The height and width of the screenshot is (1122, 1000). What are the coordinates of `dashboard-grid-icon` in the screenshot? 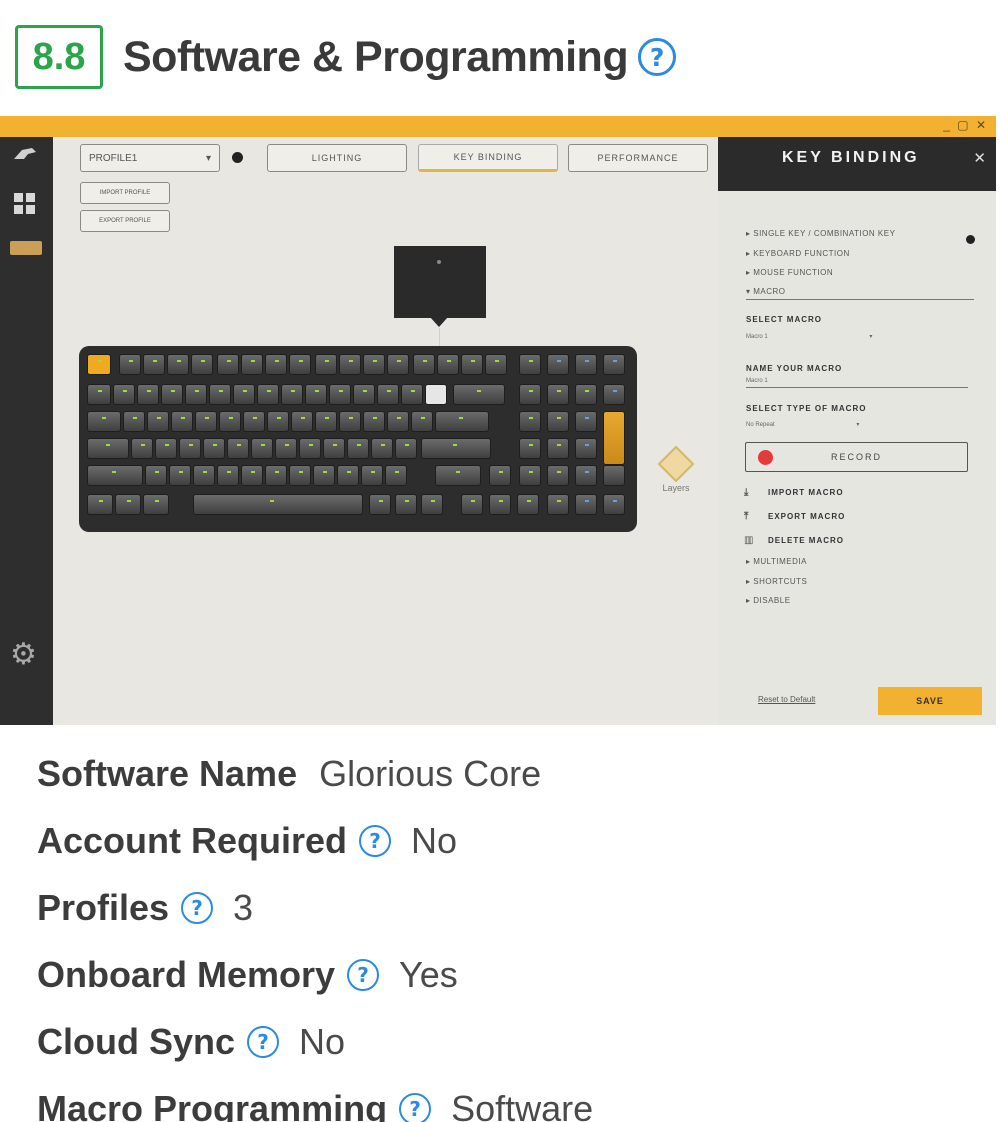 It's located at (24, 203).